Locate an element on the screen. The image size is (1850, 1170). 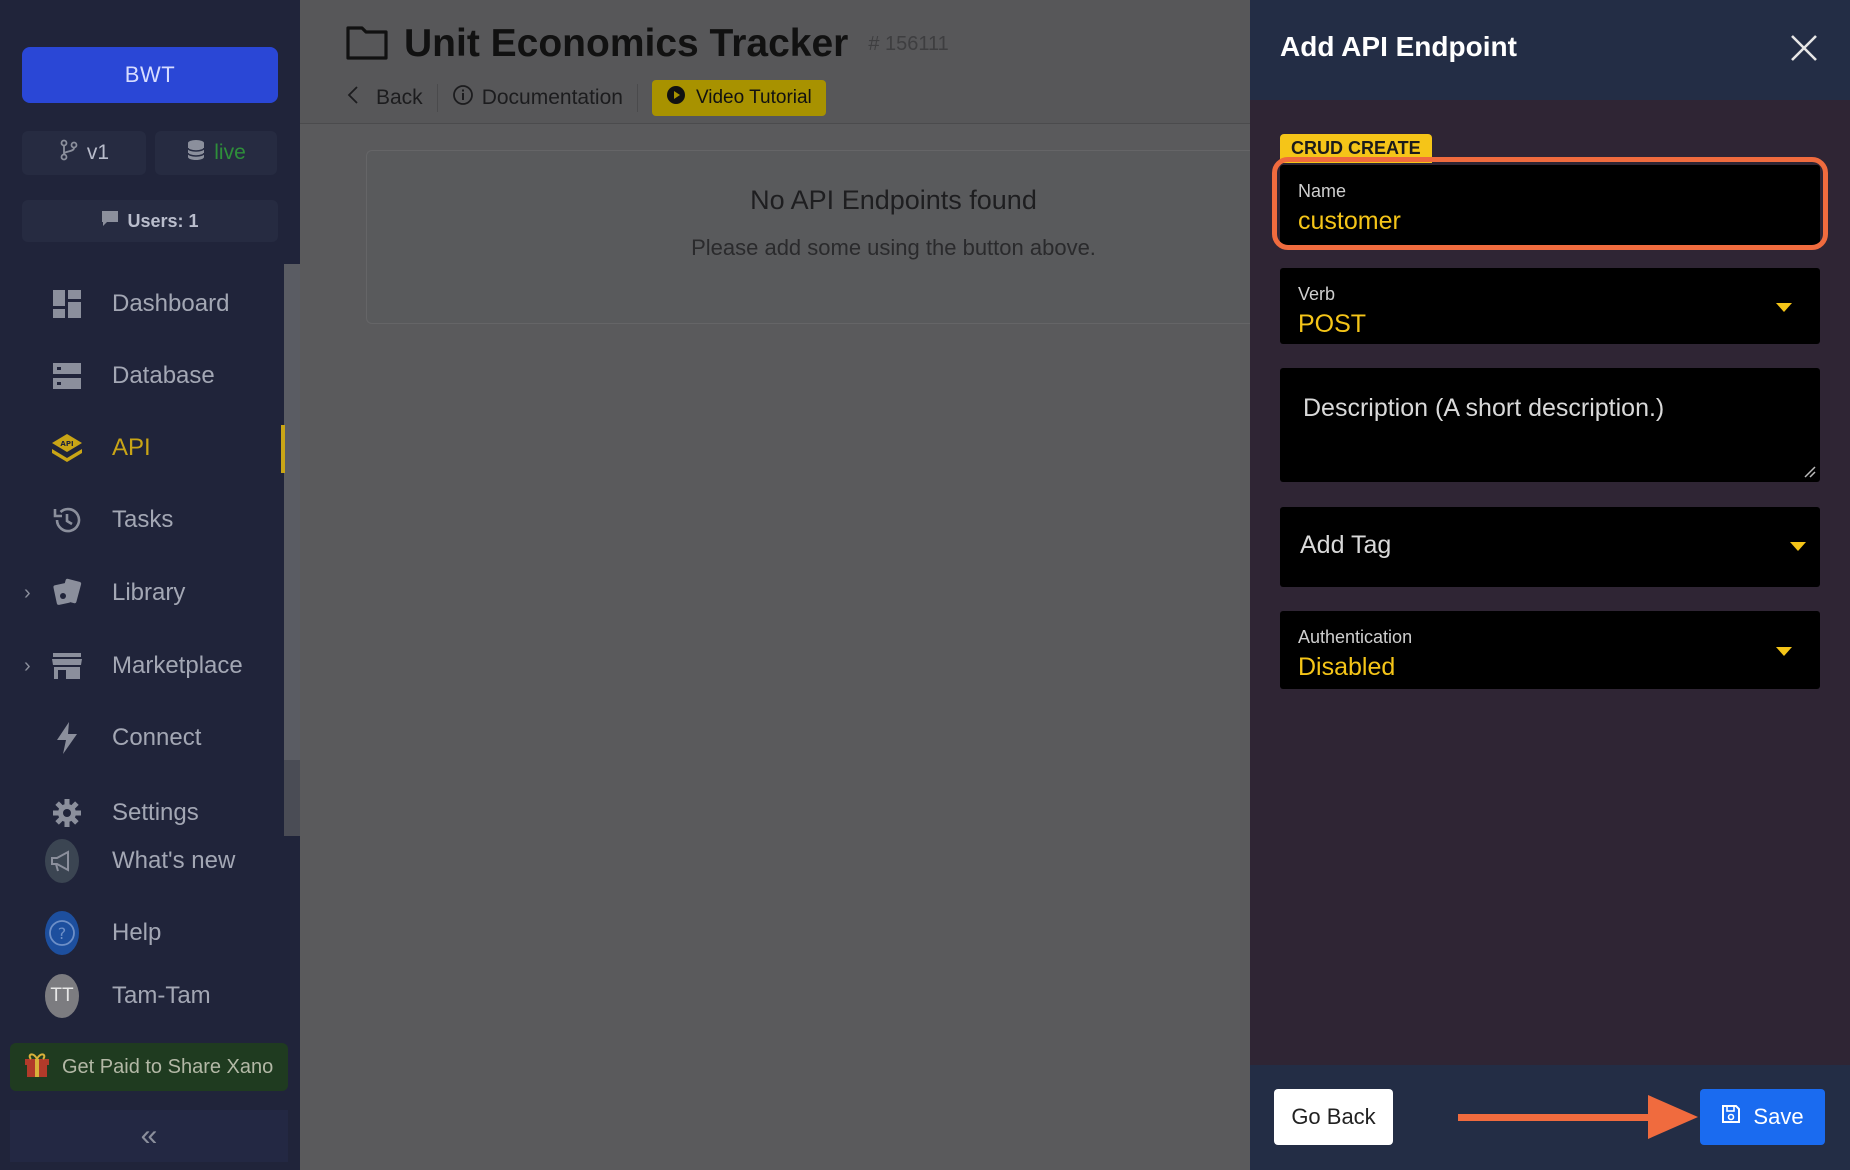
documentation-label: Documentation is located at coordinates (552, 97).